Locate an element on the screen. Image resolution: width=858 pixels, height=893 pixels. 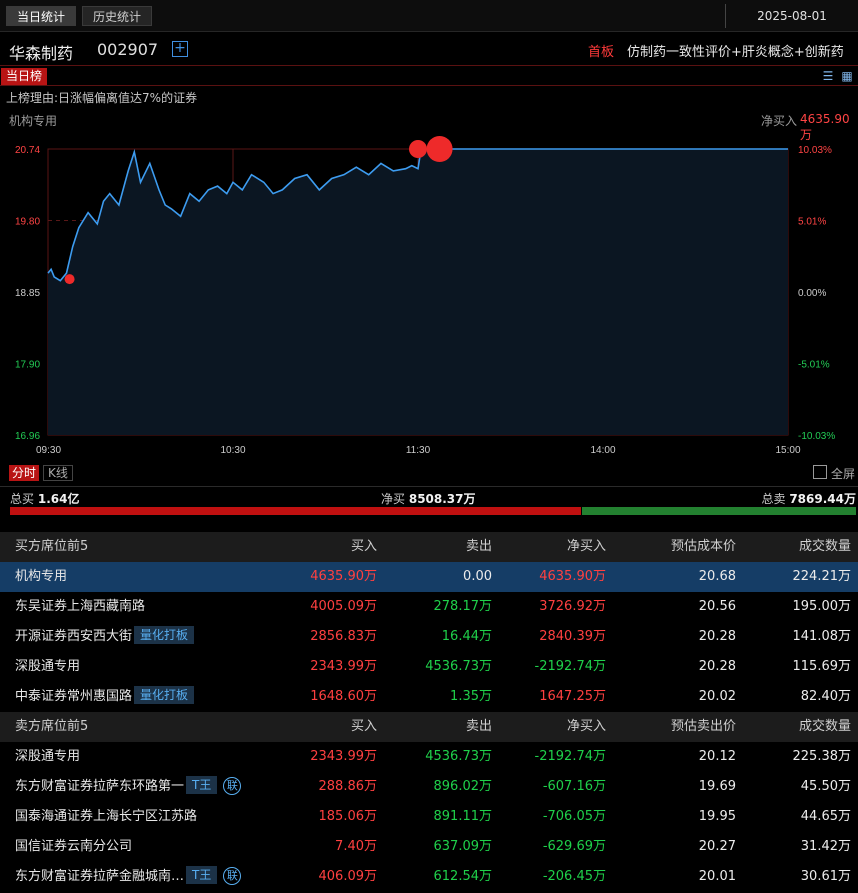
concept-tags: 仿制药一致性评价+肝炎概念+创新药 is located at coordinates (735, 52).